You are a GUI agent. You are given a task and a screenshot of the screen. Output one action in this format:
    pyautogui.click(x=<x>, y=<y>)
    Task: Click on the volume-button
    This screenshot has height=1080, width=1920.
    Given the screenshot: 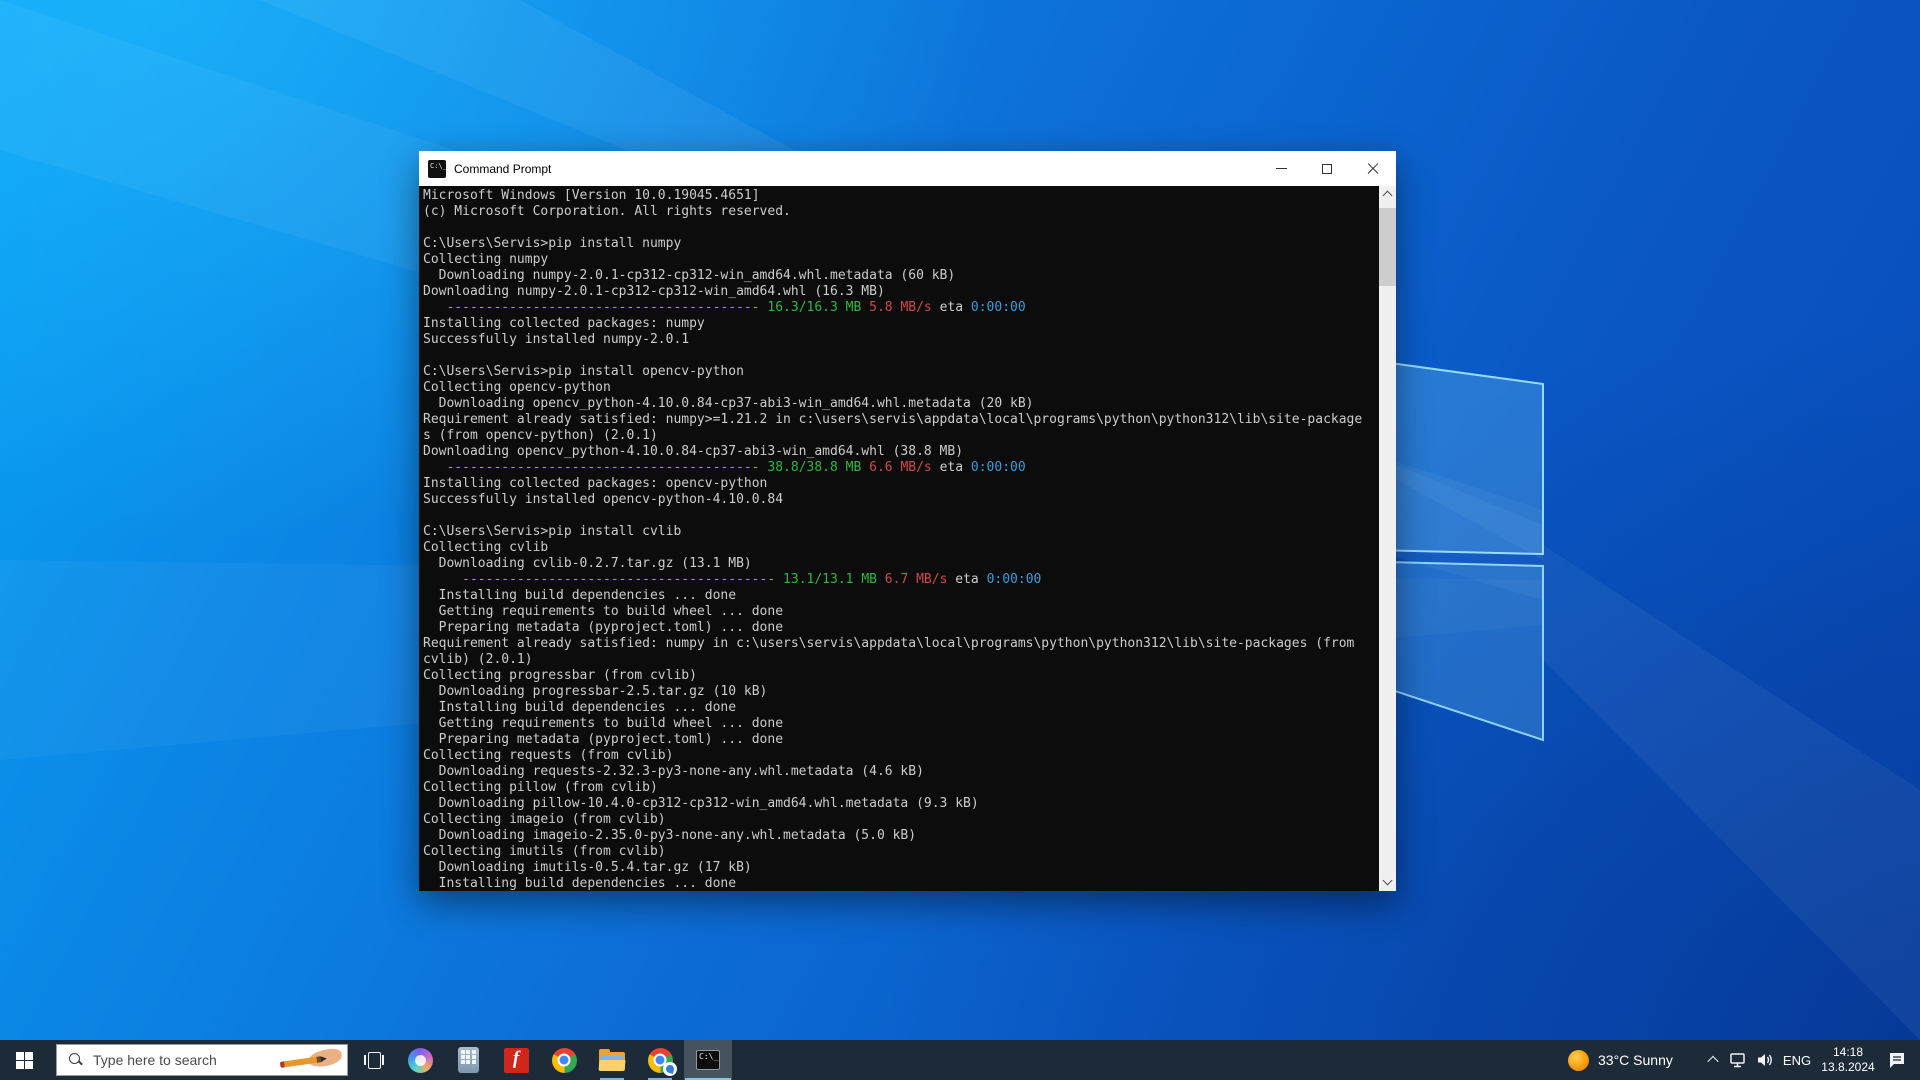 What is the action you would take?
    pyautogui.click(x=1765, y=1060)
    